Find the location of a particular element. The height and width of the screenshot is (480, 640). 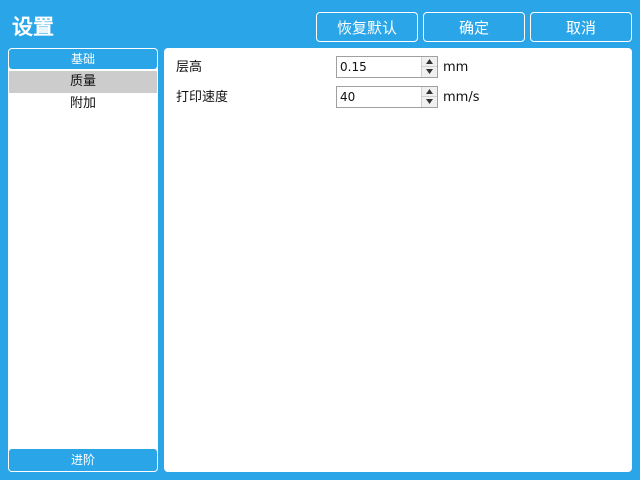

print-speed-decrement is located at coordinates (429, 102).